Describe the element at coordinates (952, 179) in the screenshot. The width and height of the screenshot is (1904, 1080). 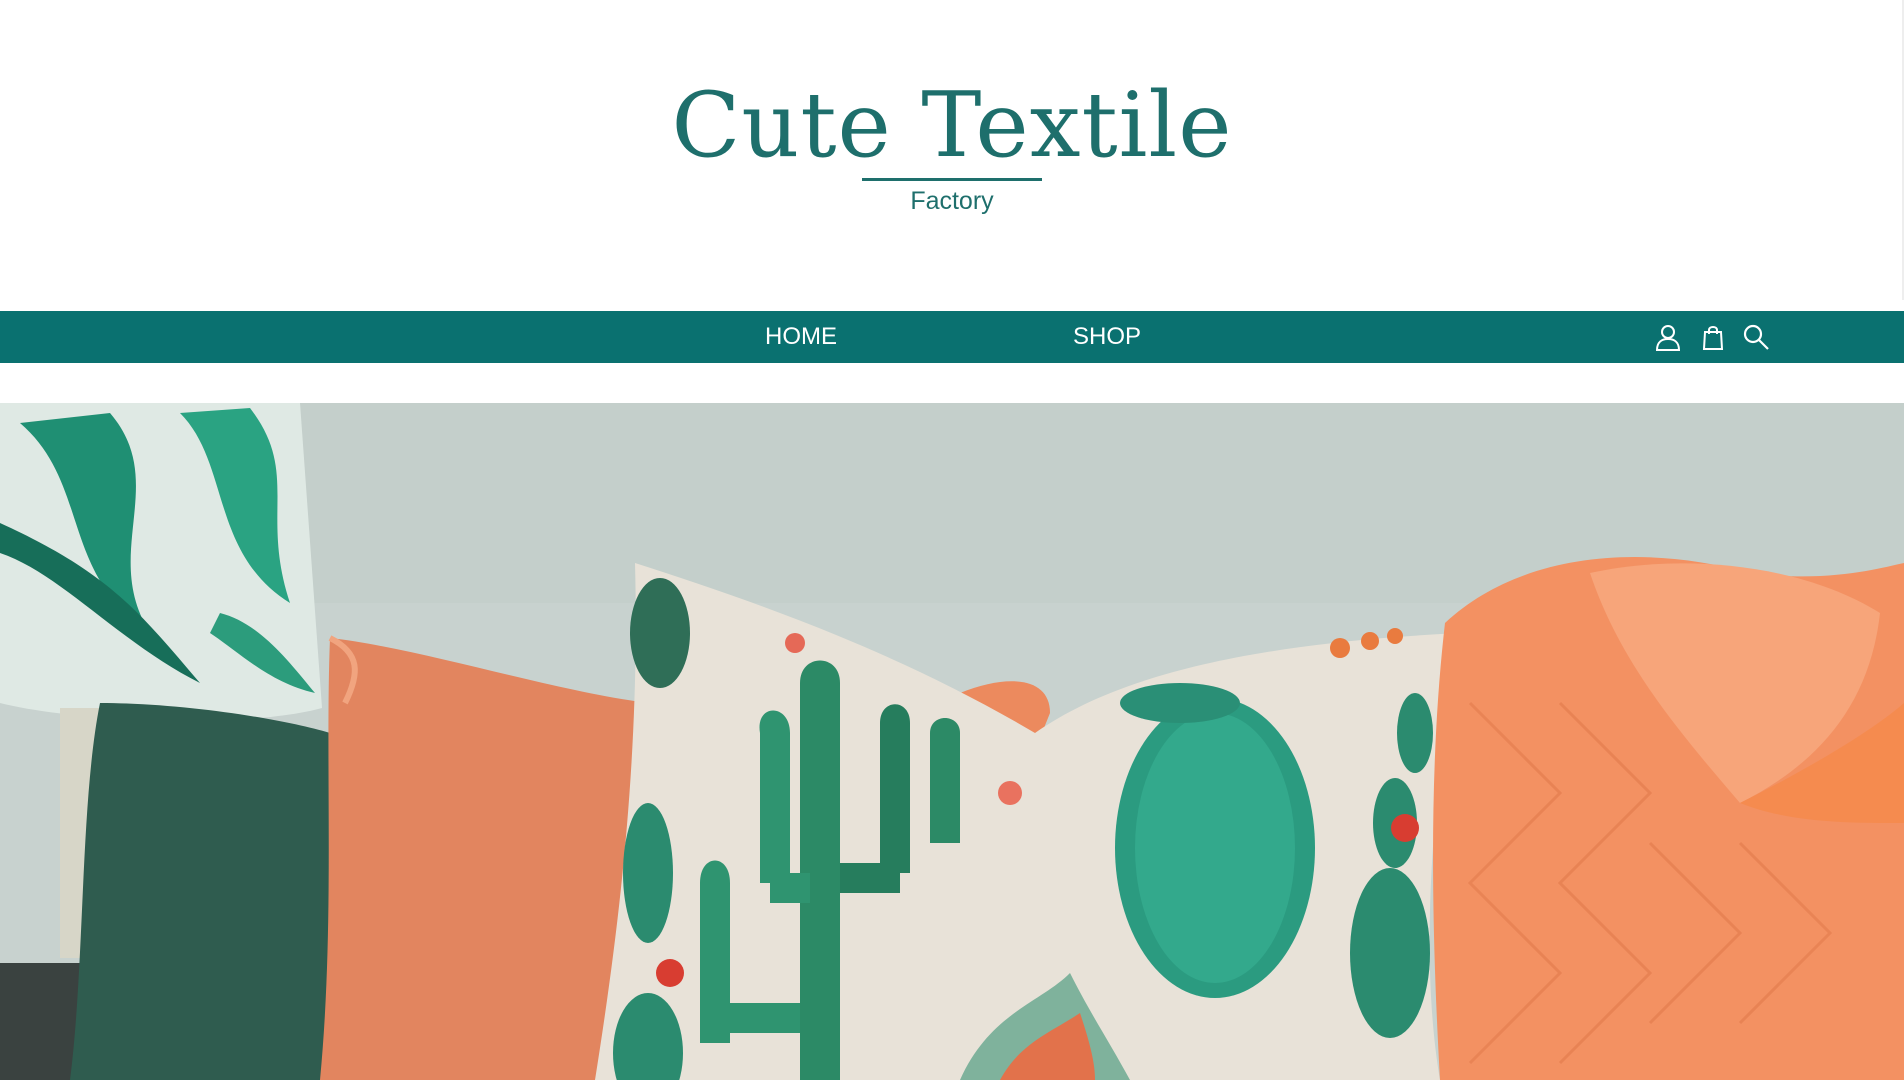
I see `logo-divider` at that location.